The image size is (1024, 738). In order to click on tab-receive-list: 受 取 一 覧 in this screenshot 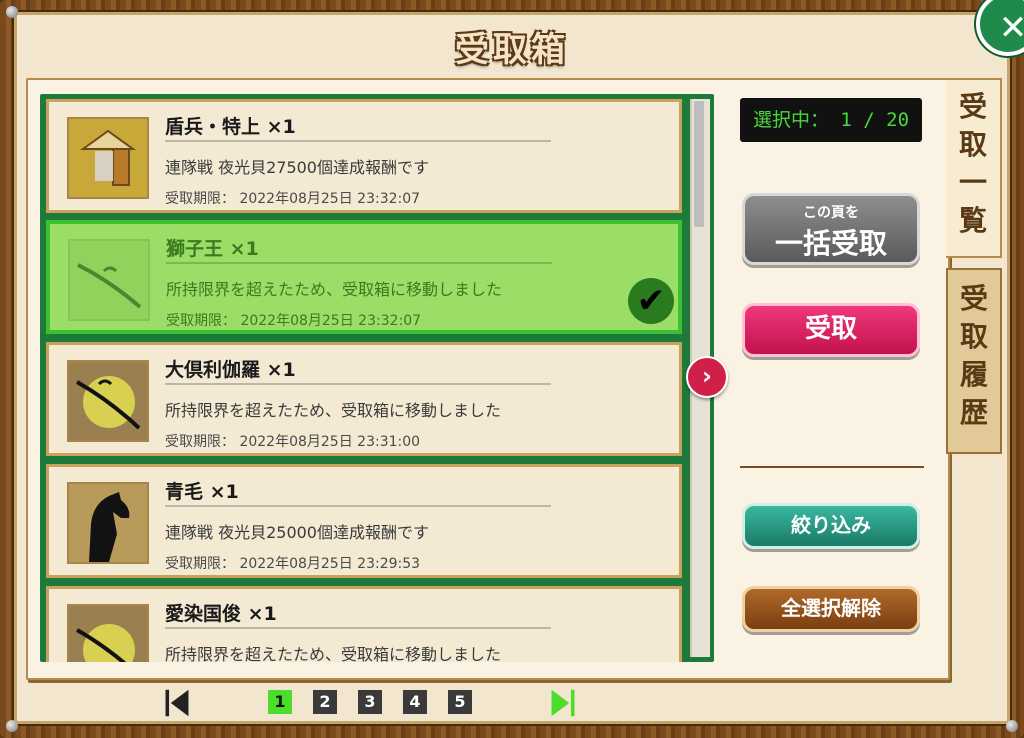, I will do `click(974, 168)`.